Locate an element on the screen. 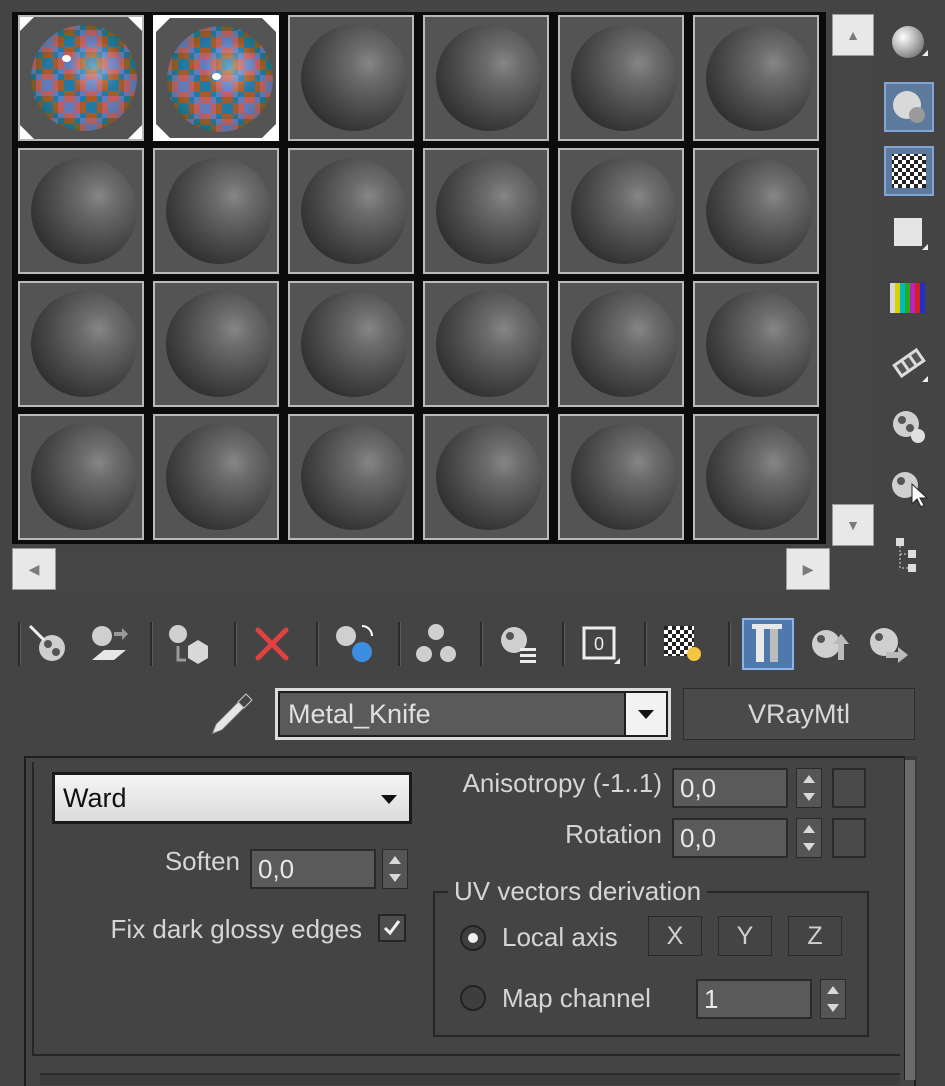 Image resolution: width=945 pixels, height=1086 pixels. anisotropy-map-button is located at coordinates (849, 788).